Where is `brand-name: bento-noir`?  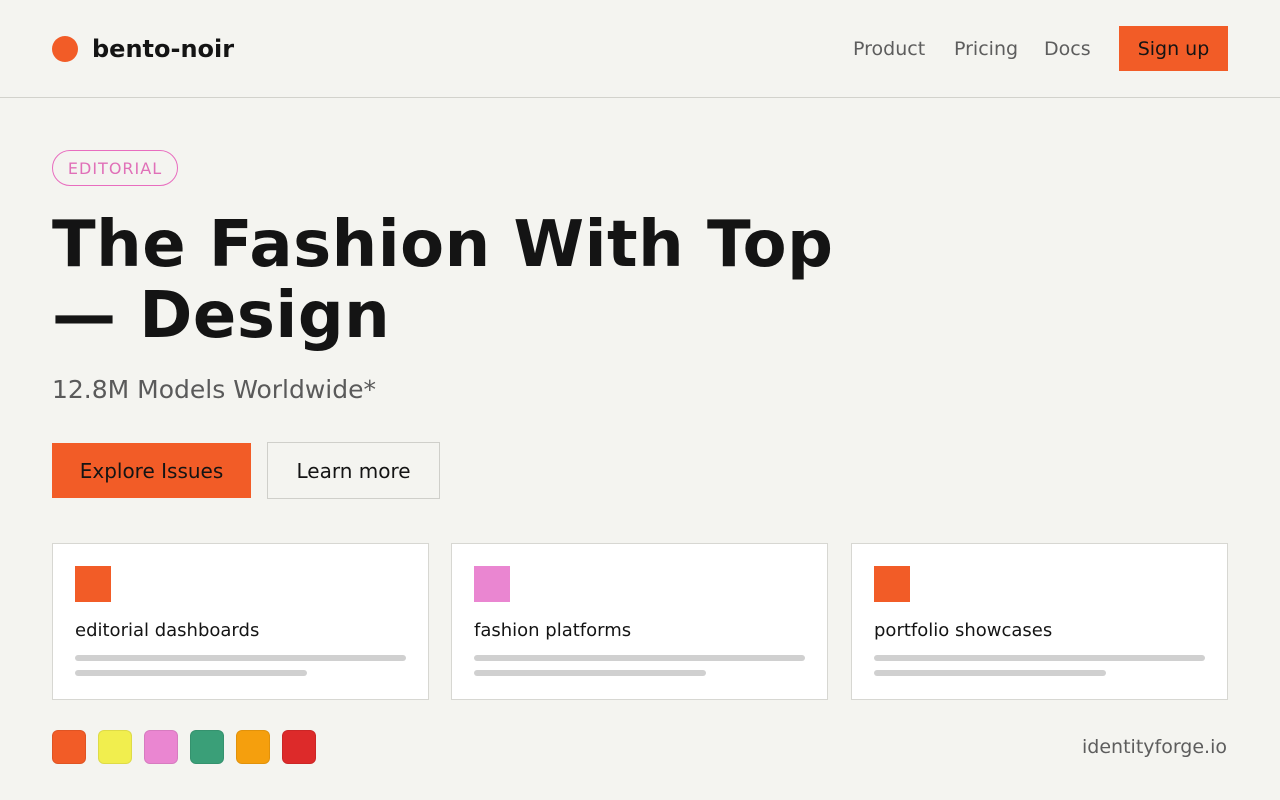
brand-name: bento-noir is located at coordinates (163, 49).